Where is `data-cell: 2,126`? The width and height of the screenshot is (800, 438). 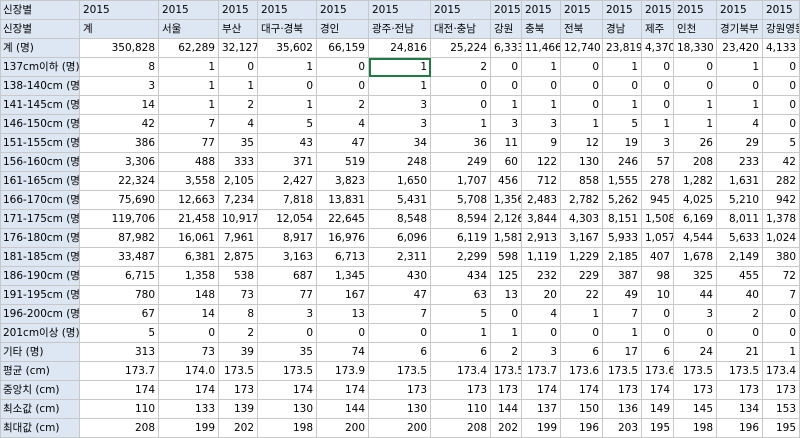 data-cell: 2,126 is located at coordinates (506, 219).